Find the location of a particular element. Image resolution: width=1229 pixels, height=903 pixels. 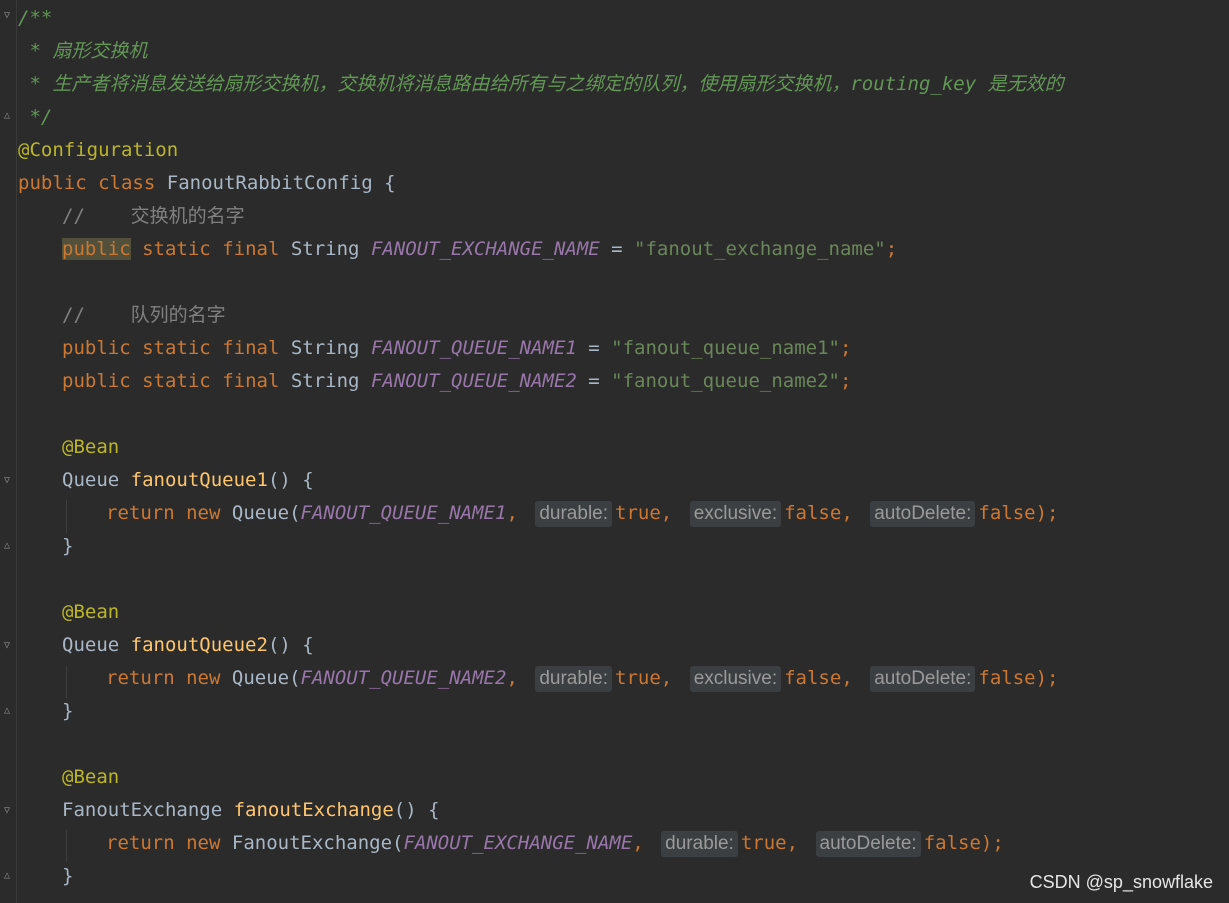

class-name: FanoutRabbitConfig is located at coordinates (269, 183).